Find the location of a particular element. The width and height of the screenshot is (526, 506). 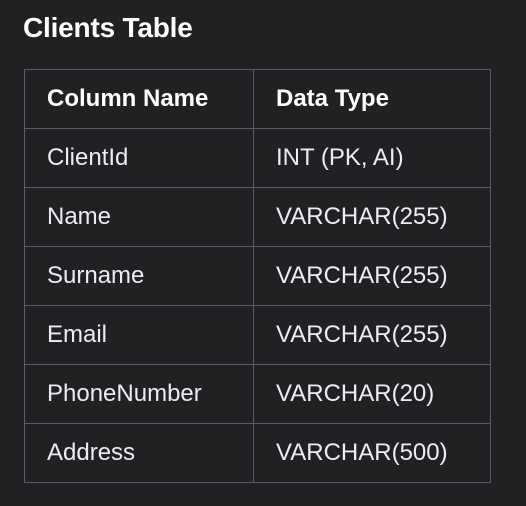

table-header-row: Column Name Data Type is located at coordinates (257, 99).